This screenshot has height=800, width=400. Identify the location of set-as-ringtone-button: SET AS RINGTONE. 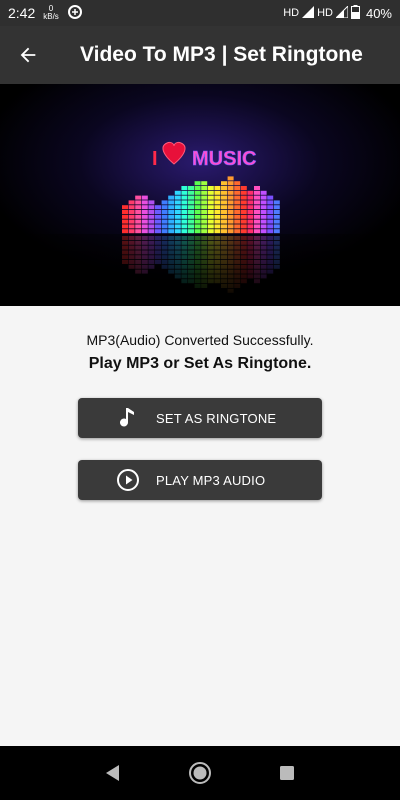
(200, 418).